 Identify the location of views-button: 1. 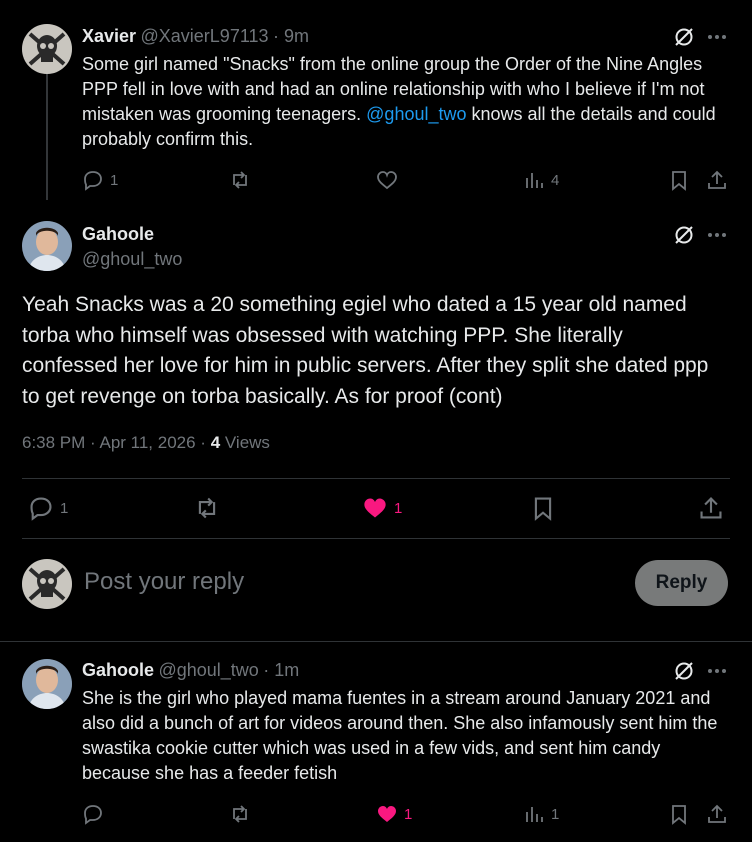
(541, 814).